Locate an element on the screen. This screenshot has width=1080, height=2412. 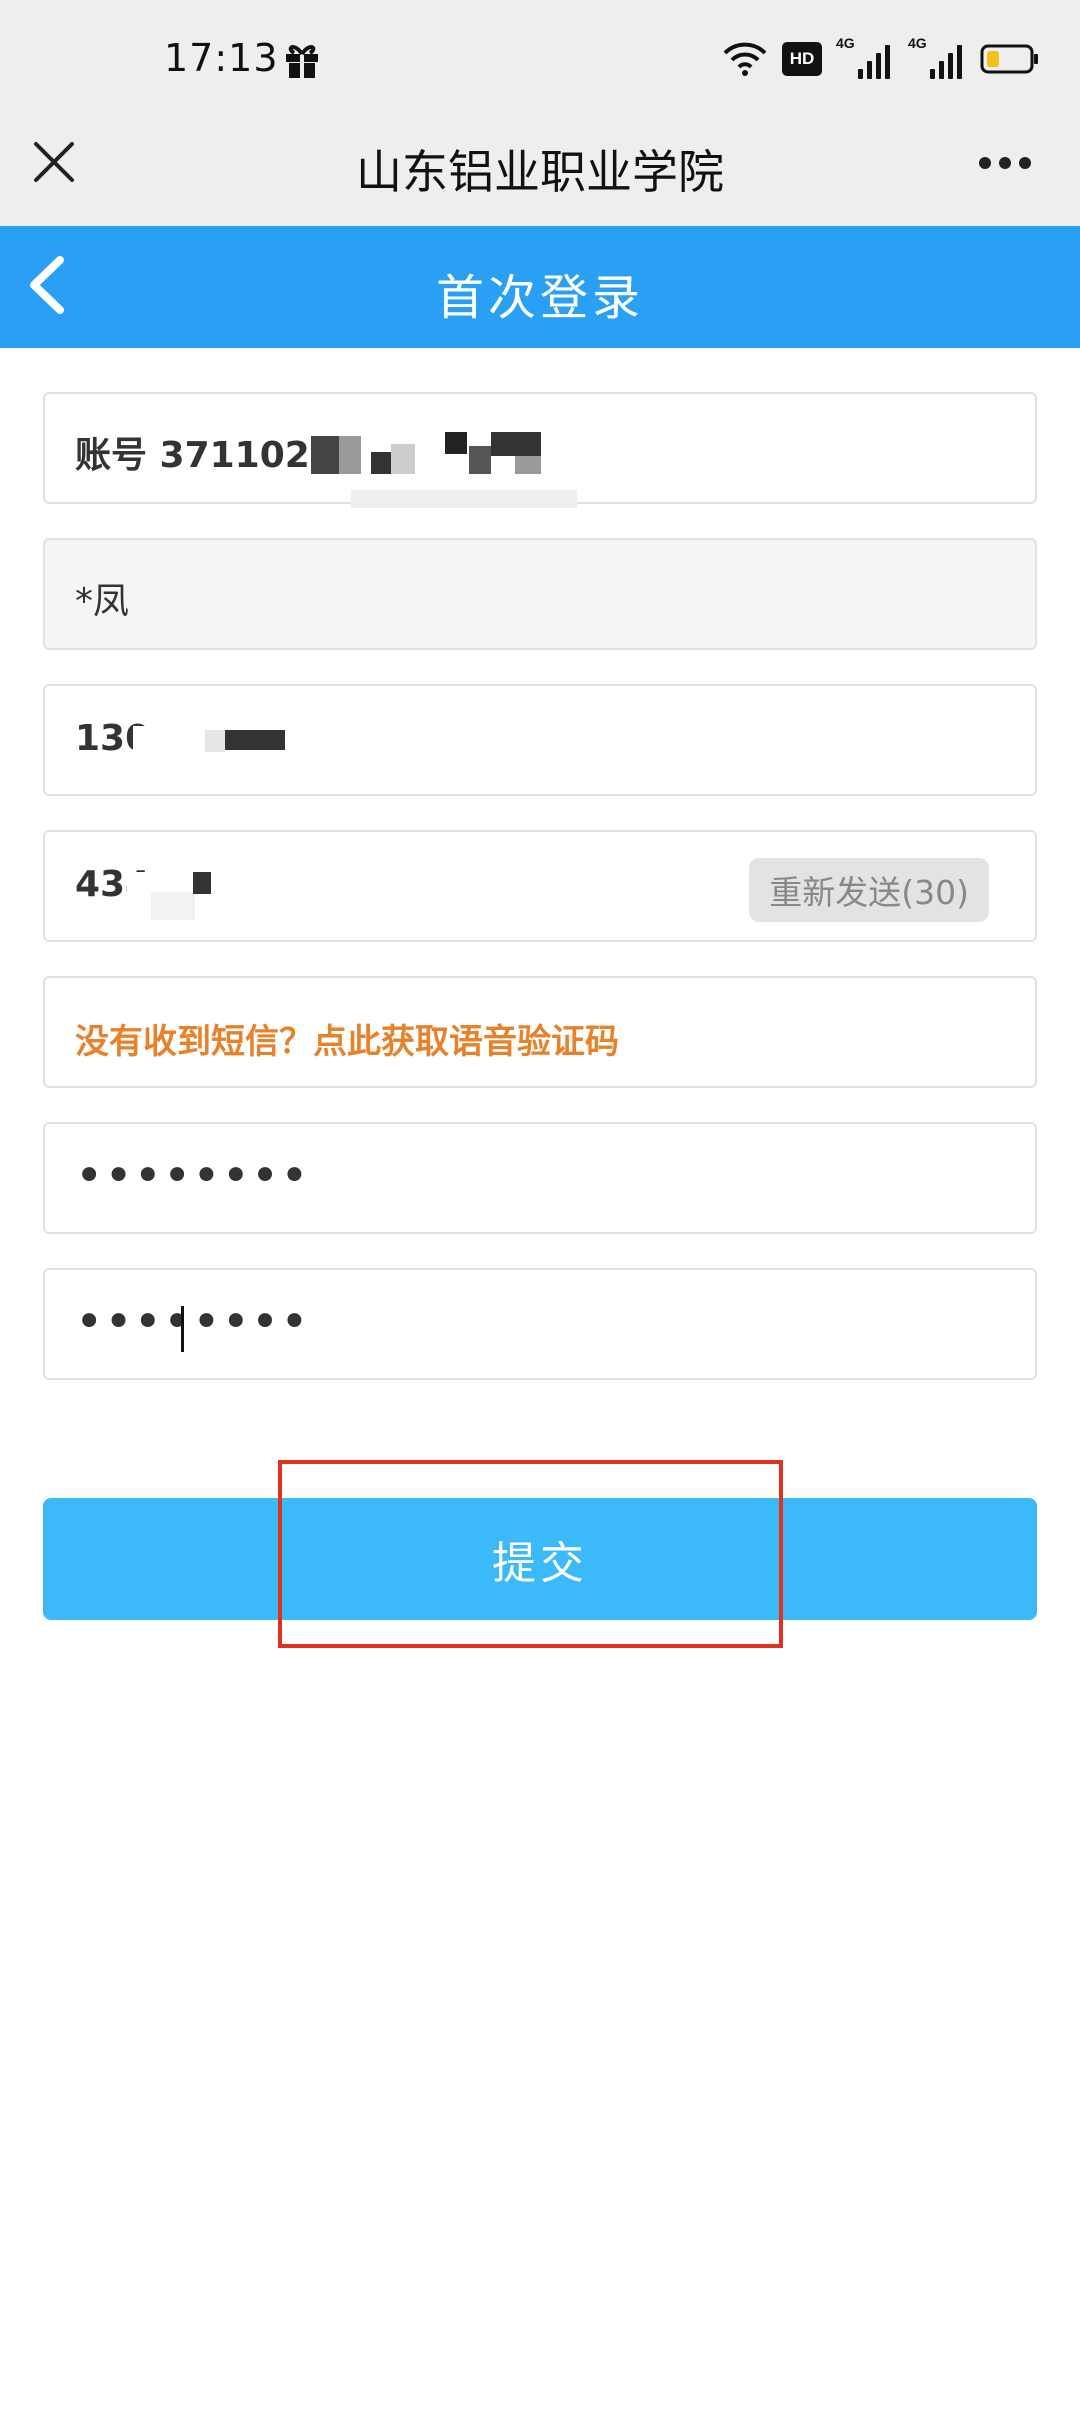
wifi-icon is located at coordinates (745, 59).